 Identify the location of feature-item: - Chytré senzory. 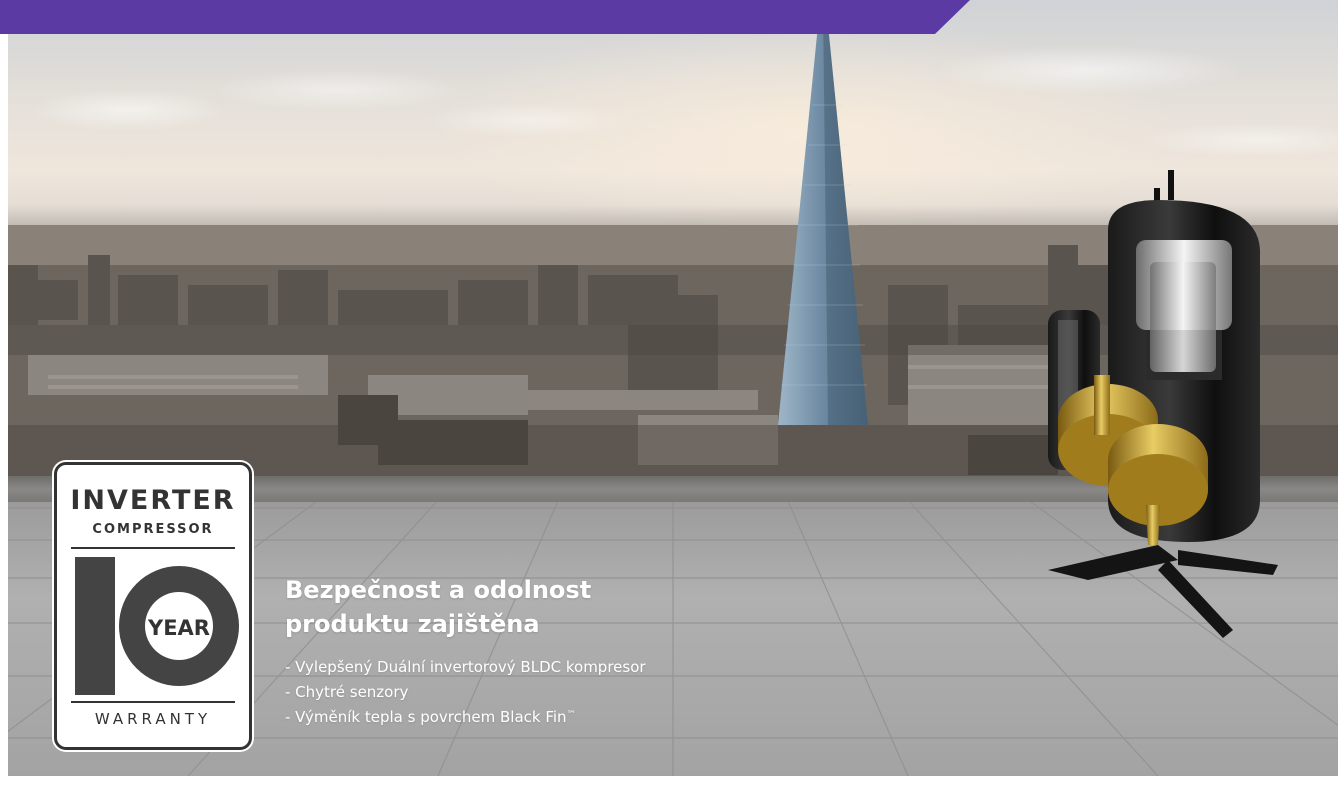
(347, 692).